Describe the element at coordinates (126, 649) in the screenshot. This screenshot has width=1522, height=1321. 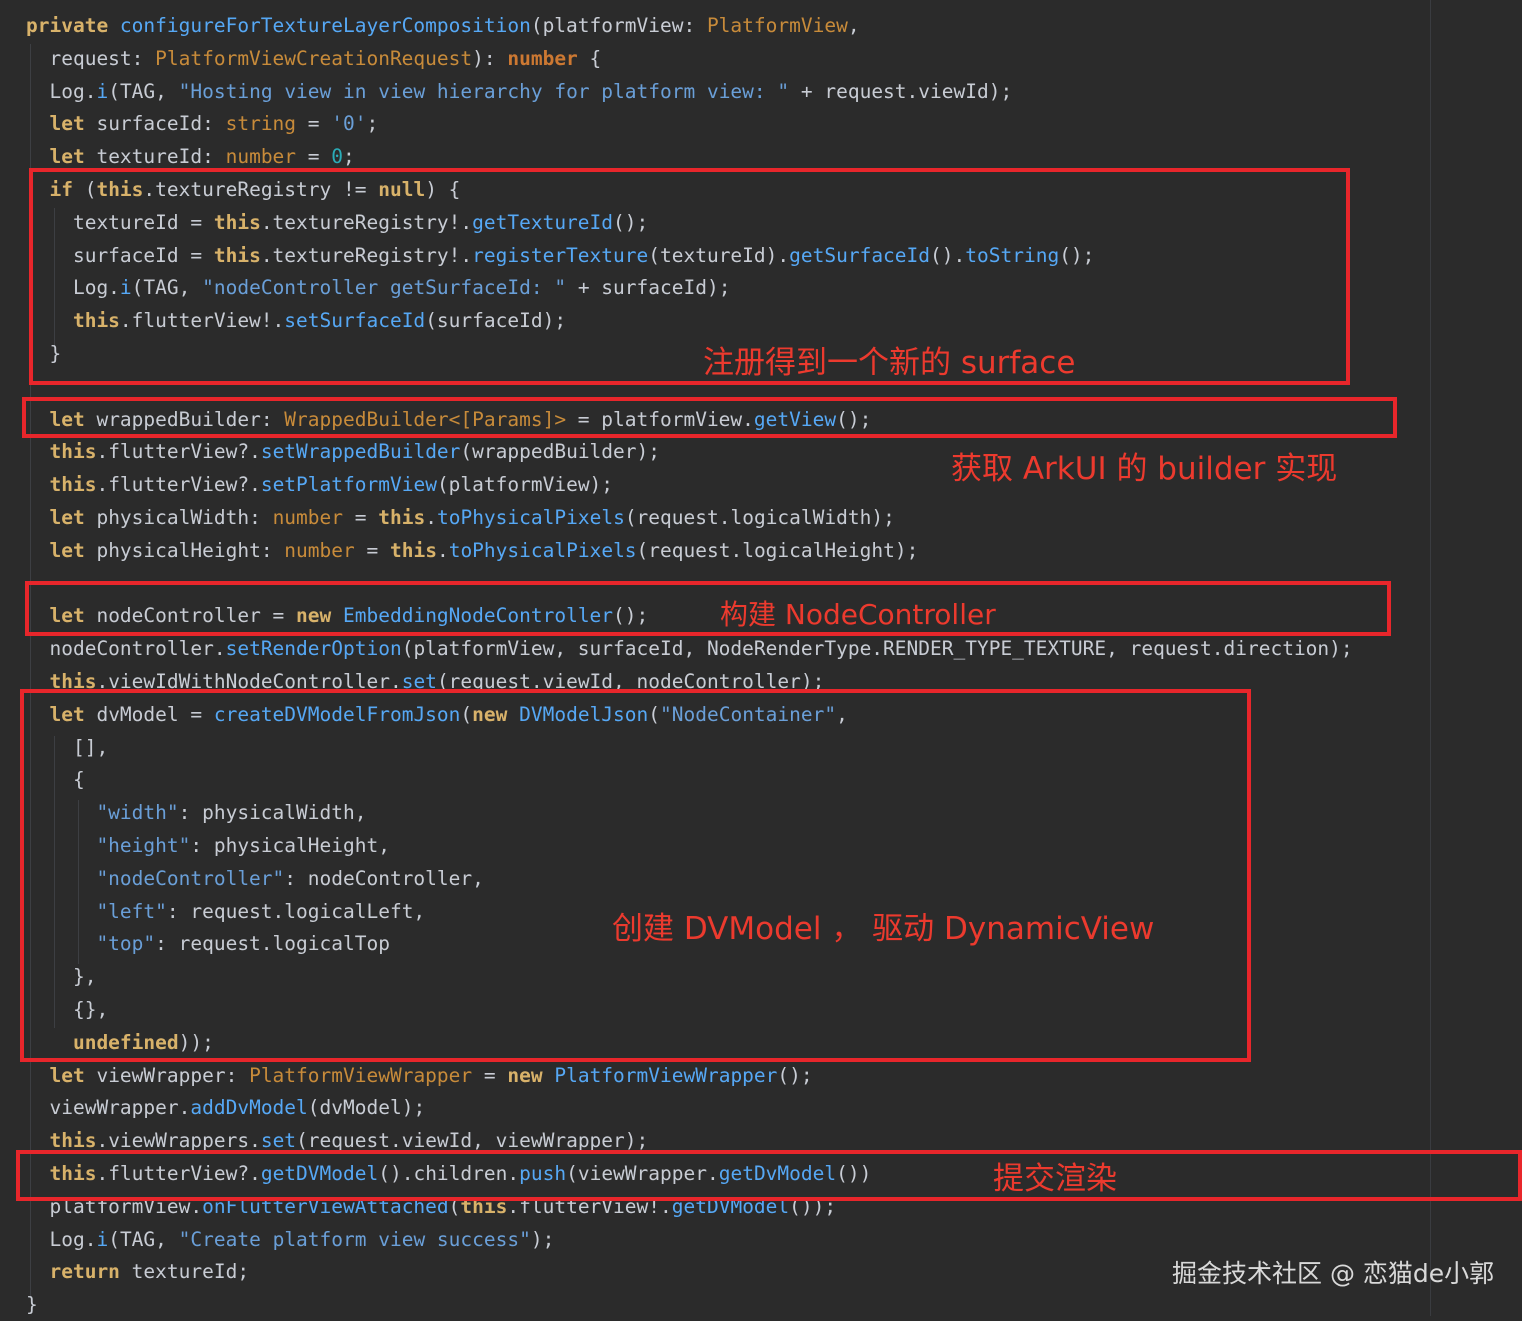
I see `code-token: nodeController.` at that location.